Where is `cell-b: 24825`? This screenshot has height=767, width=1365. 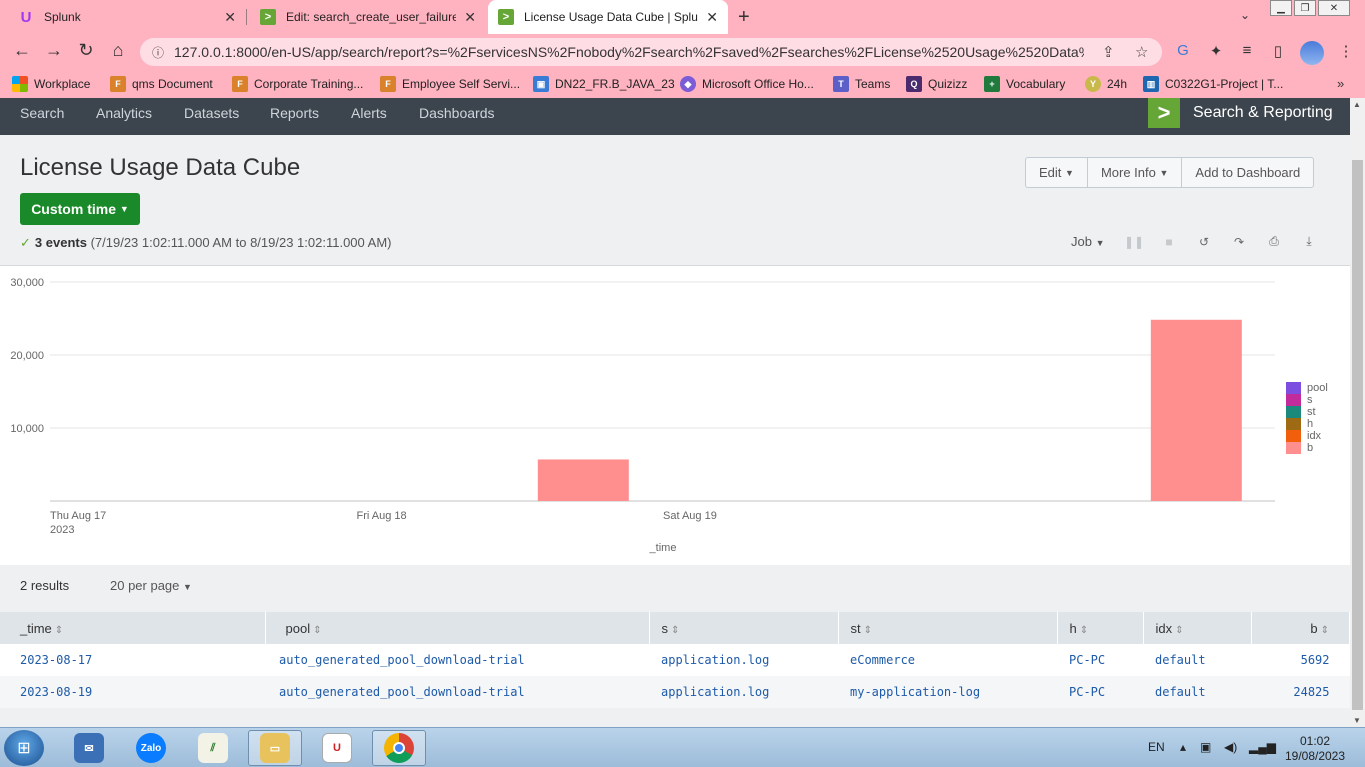 cell-b: 24825 is located at coordinates (1300, 692).